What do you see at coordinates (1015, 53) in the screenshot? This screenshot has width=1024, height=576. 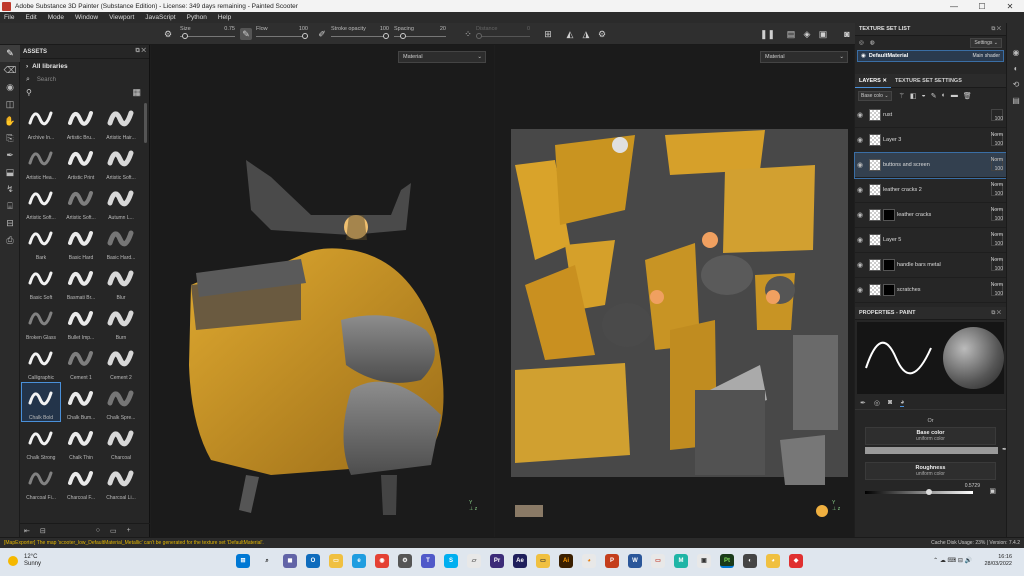 I see `shelf-icon: ◉` at bounding box center [1015, 53].